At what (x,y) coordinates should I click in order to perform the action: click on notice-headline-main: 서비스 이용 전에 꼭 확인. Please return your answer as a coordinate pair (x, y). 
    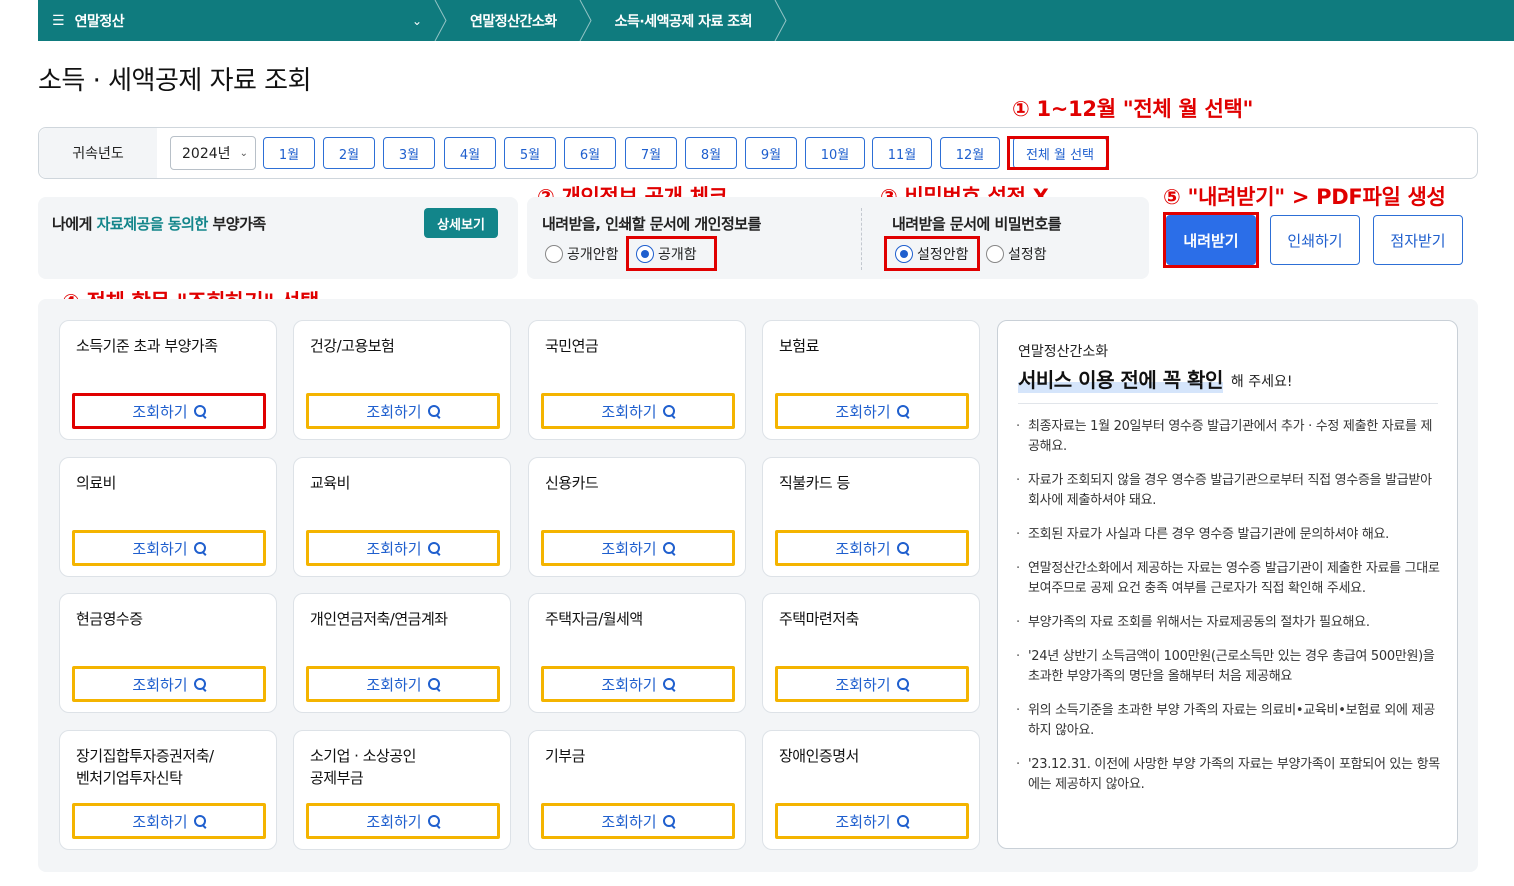
    Looking at the image, I should click on (1120, 378).